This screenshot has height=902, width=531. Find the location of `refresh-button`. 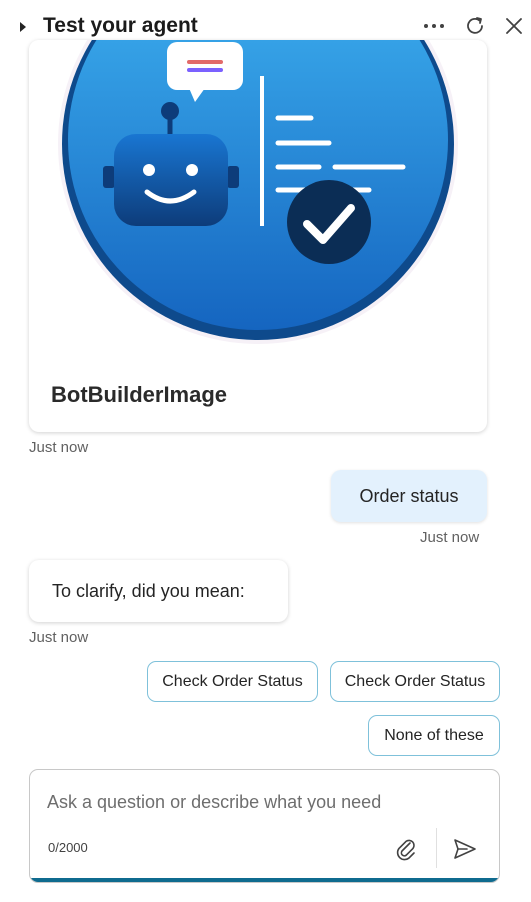

refresh-button is located at coordinates (475, 26).